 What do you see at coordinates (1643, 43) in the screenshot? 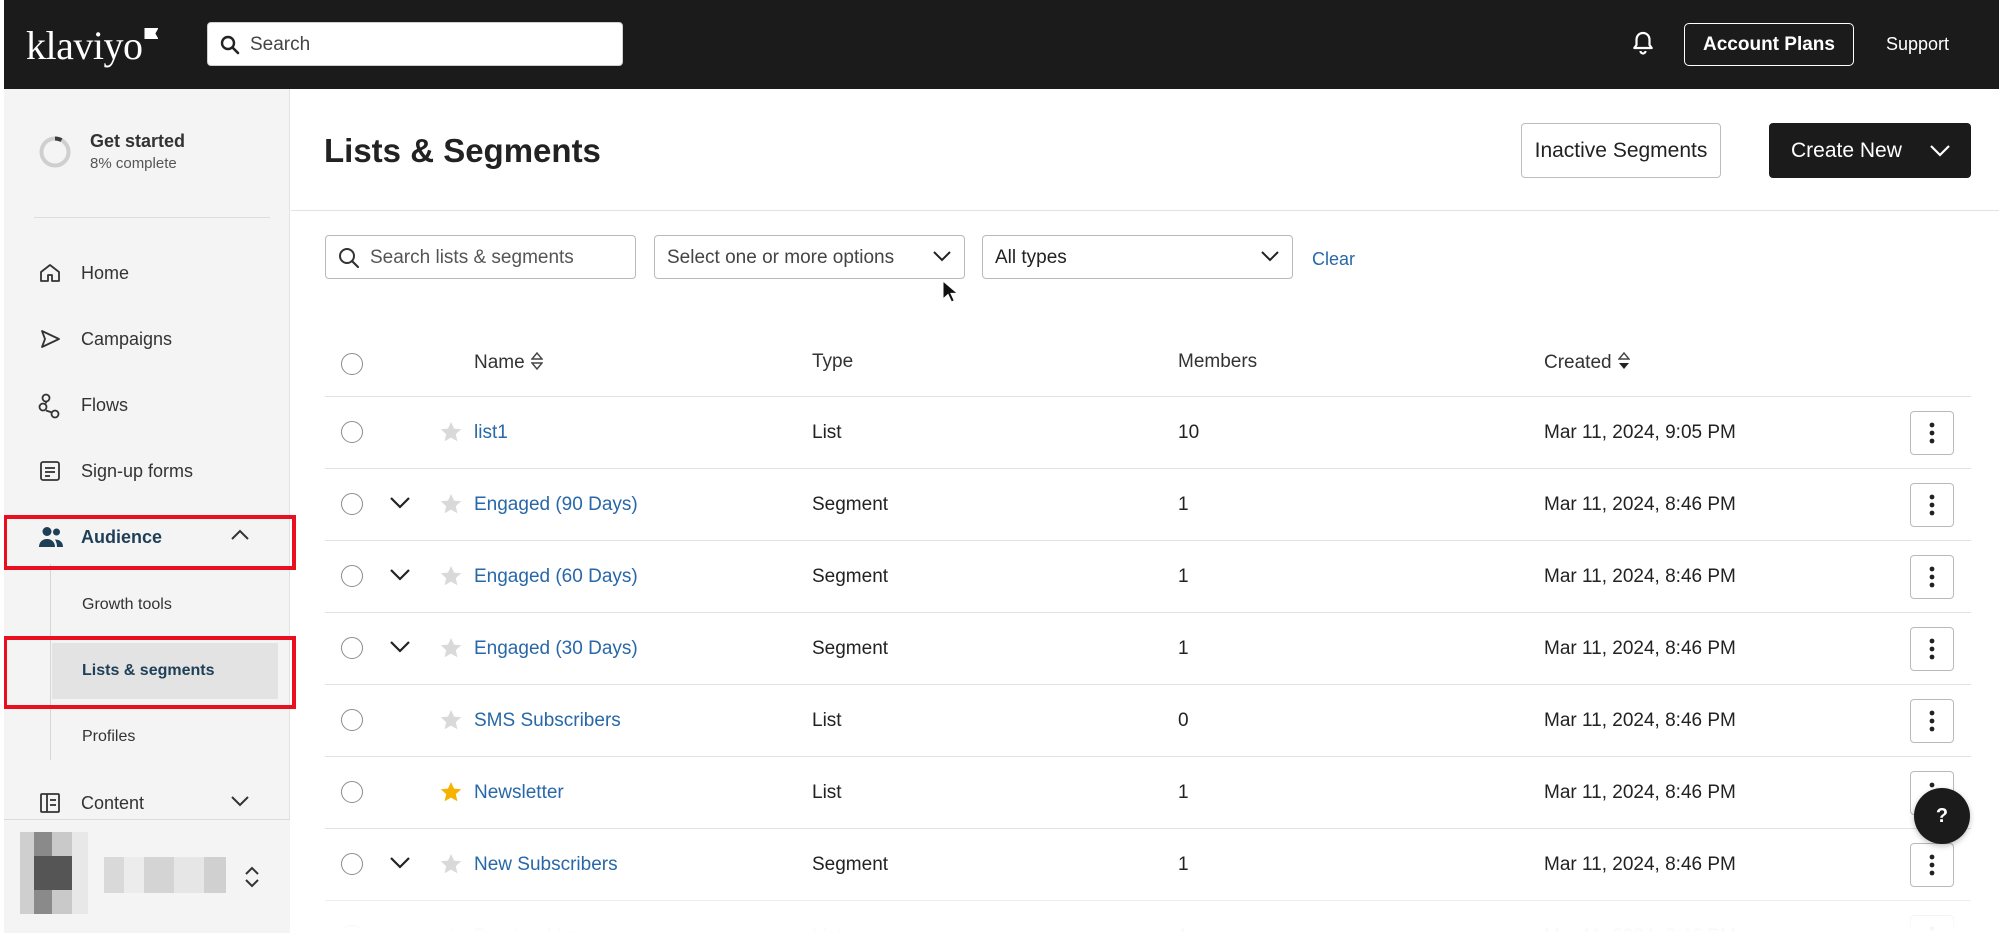
I see `bell-icon` at bounding box center [1643, 43].